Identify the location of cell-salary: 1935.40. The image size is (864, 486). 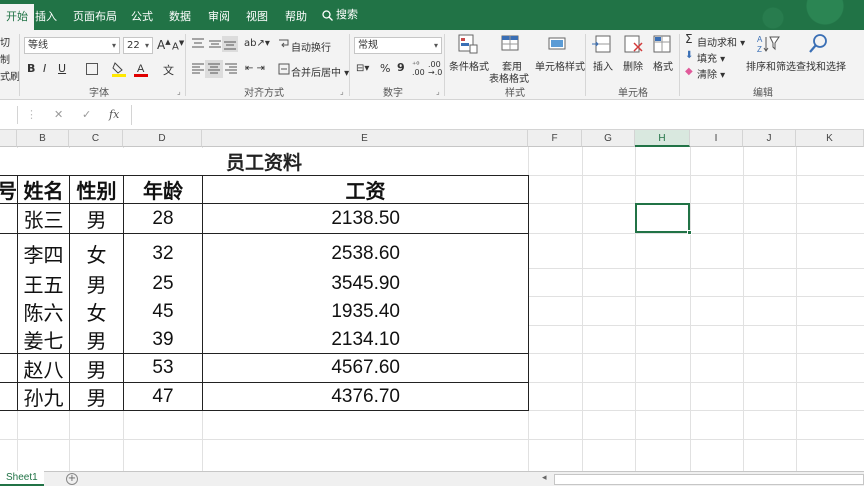
(365, 311).